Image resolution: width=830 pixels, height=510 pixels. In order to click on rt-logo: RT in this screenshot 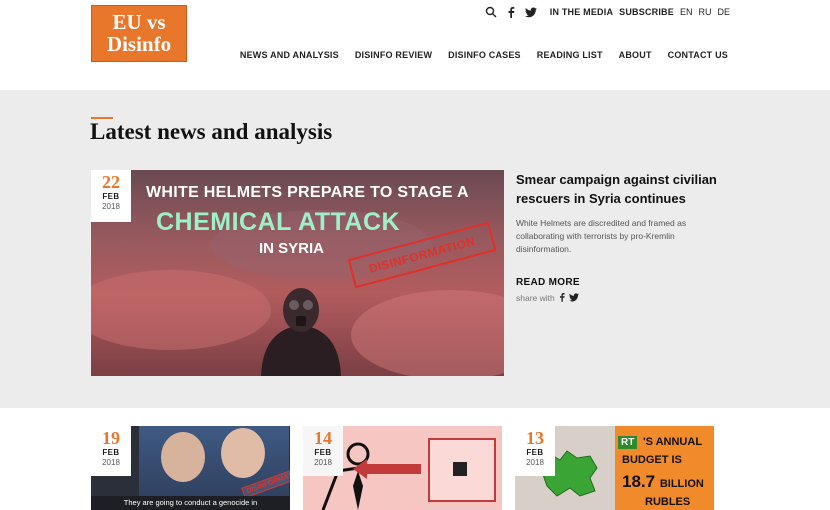, I will do `click(628, 442)`.